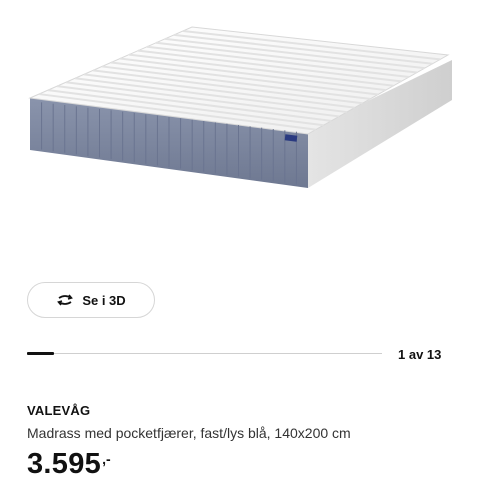 This screenshot has height=481, width=480. I want to click on price-amount: 3.595, so click(64, 464).